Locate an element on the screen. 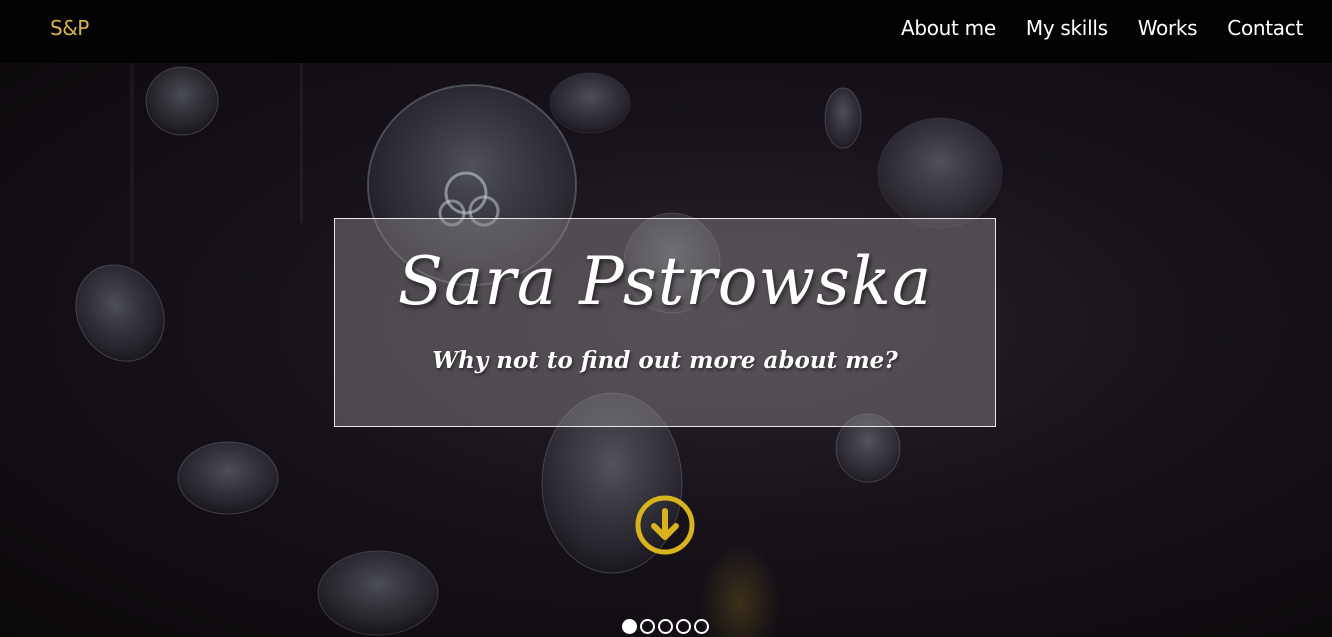 The width and height of the screenshot is (1332, 637). slider-pagination is located at coordinates (665, 626).